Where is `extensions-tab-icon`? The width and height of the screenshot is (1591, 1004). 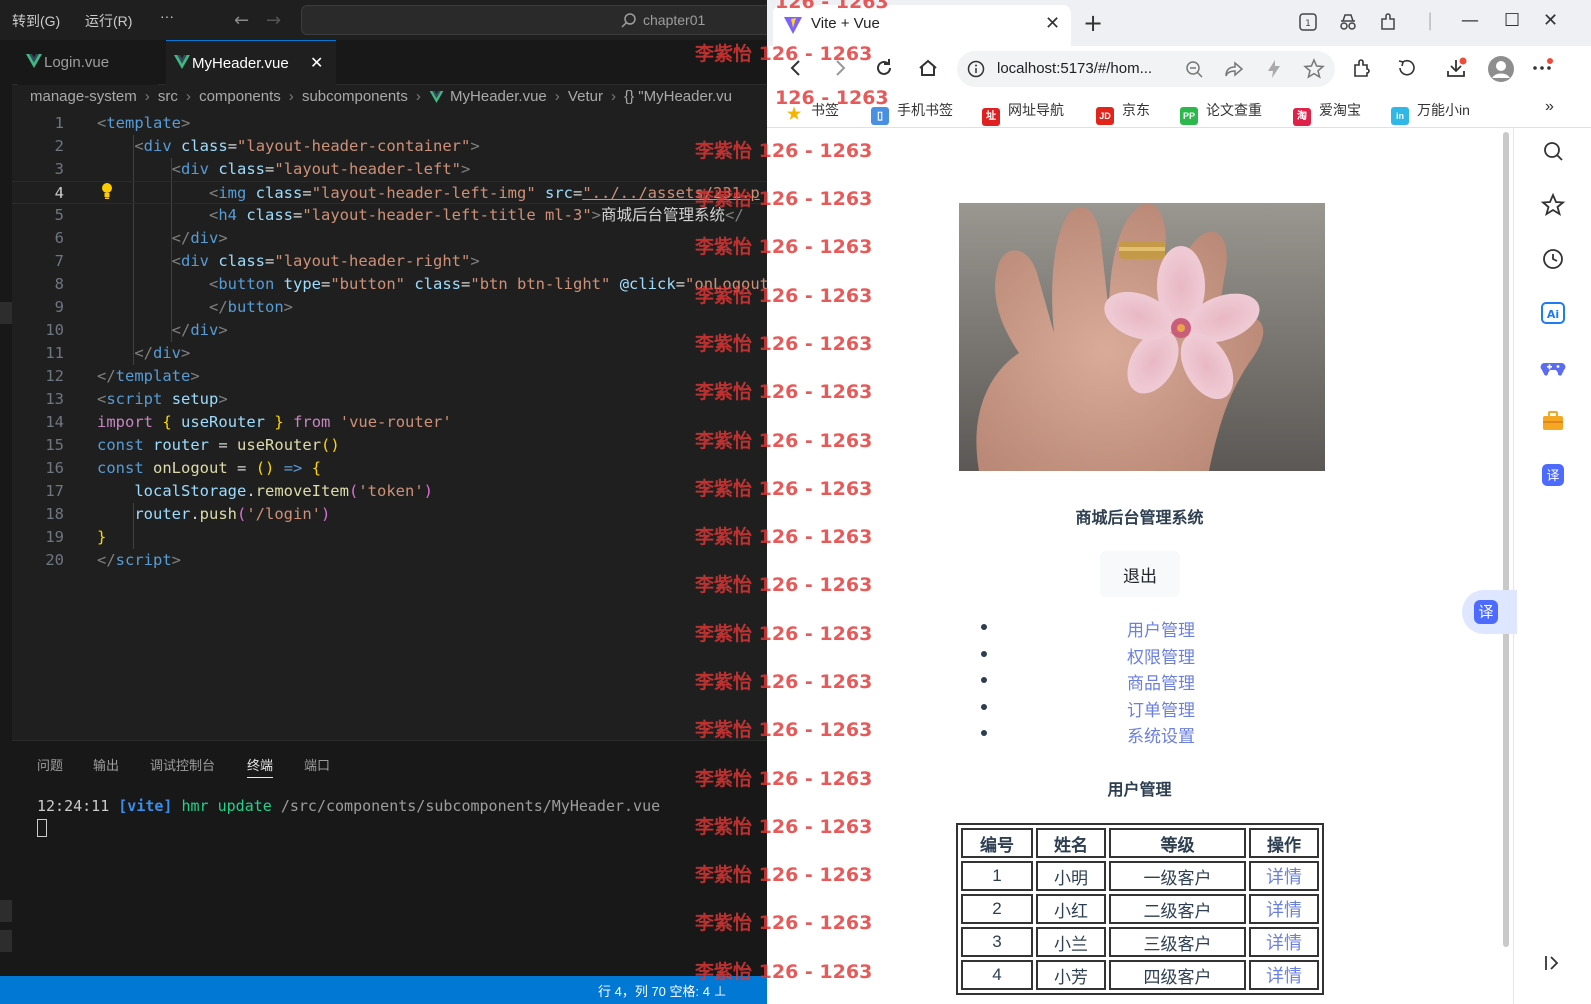
extensions-tab-icon is located at coordinates (1388, 22).